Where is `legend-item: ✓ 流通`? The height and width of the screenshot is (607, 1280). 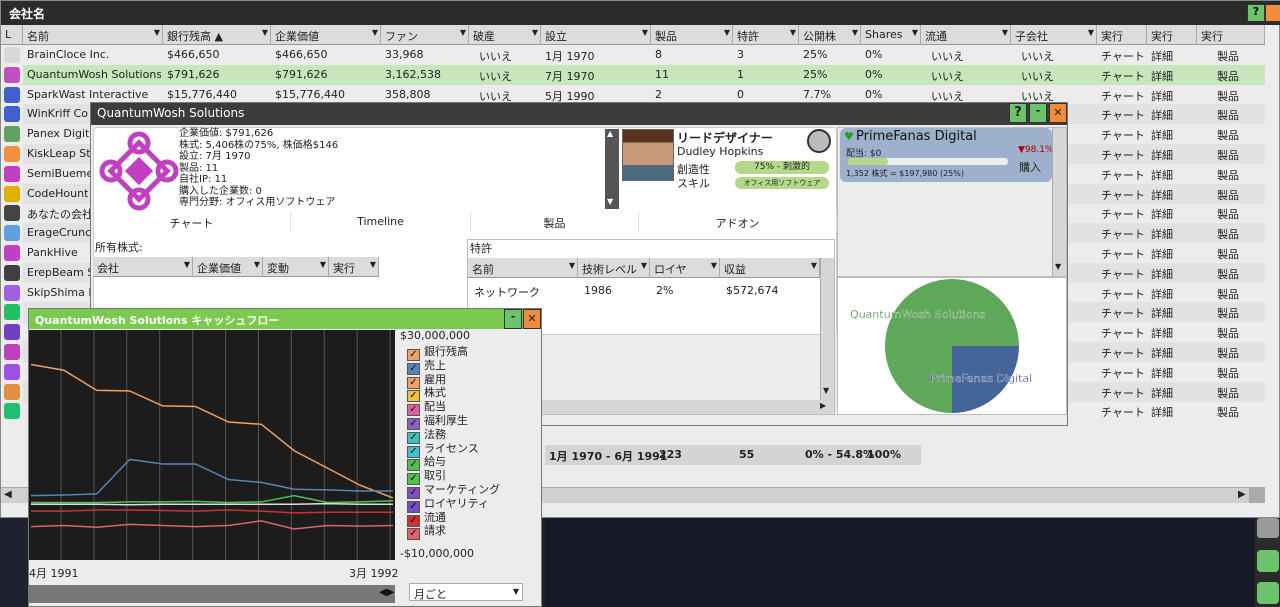
legend-item: ✓ 流通 is located at coordinates (426, 518).